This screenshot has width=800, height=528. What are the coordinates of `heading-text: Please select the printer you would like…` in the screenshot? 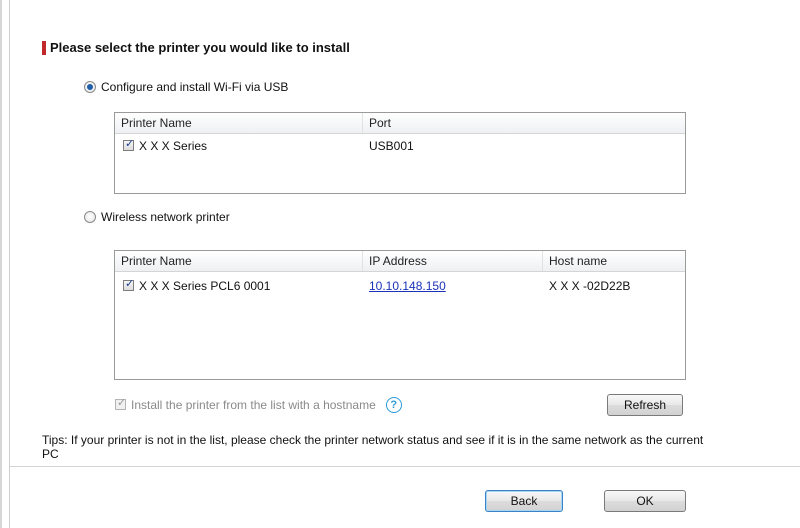 It's located at (200, 47).